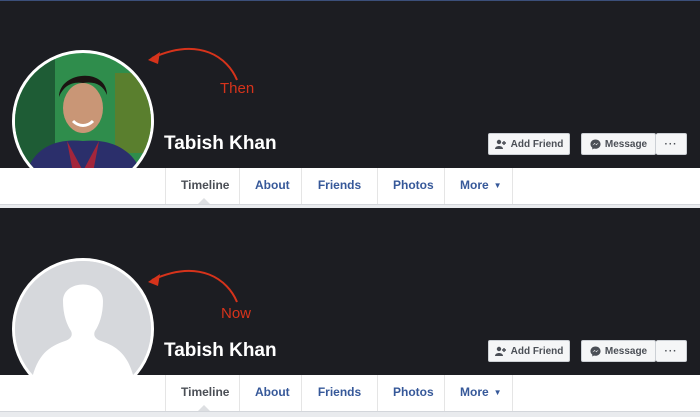 This screenshot has height=417, width=700. Describe the element at coordinates (237, 88) in the screenshot. I see `annotation-label: Then` at that location.